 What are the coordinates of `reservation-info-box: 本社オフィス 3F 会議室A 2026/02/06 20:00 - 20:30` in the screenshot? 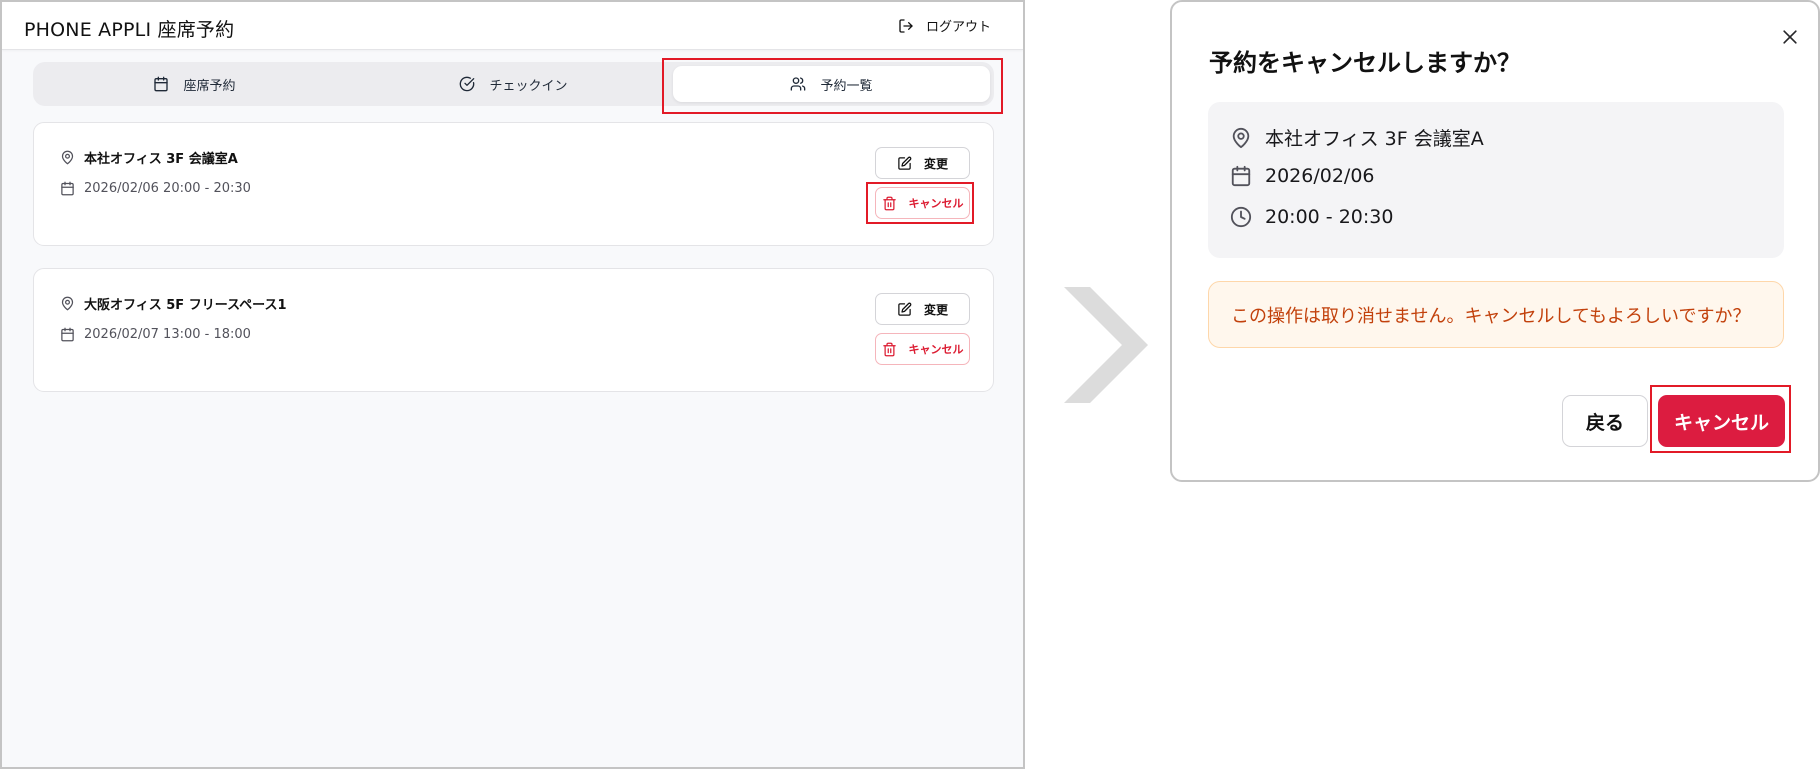 It's located at (1496, 180).